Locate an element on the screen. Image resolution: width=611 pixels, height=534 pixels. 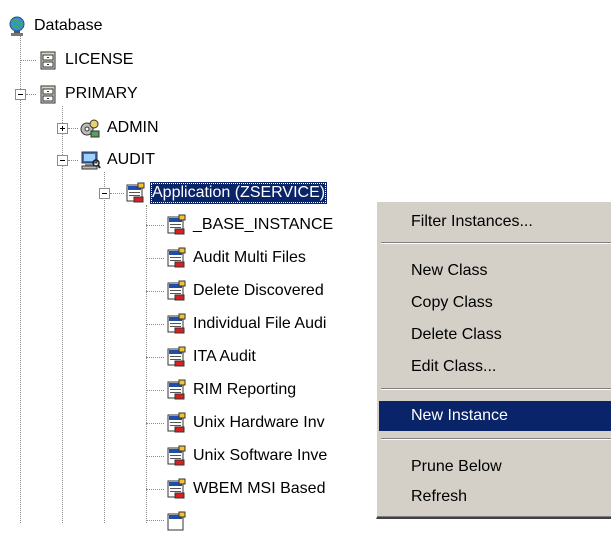
menu-item-new-class: New Class is located at coordinates (495, 271).